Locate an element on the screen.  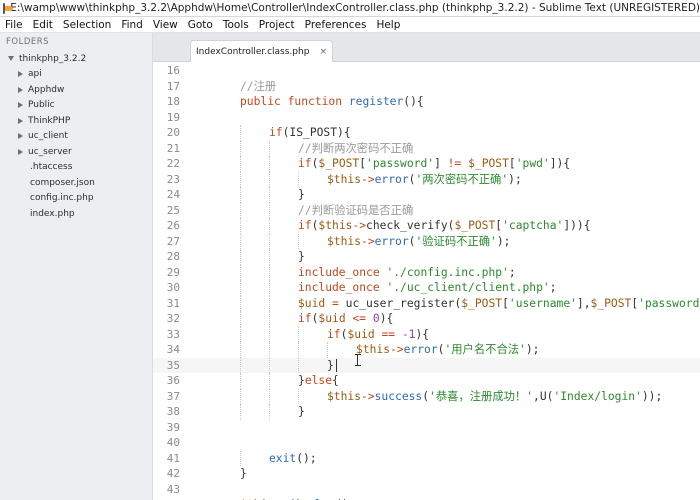
close-icon: × is located at coordinates (323, 52).